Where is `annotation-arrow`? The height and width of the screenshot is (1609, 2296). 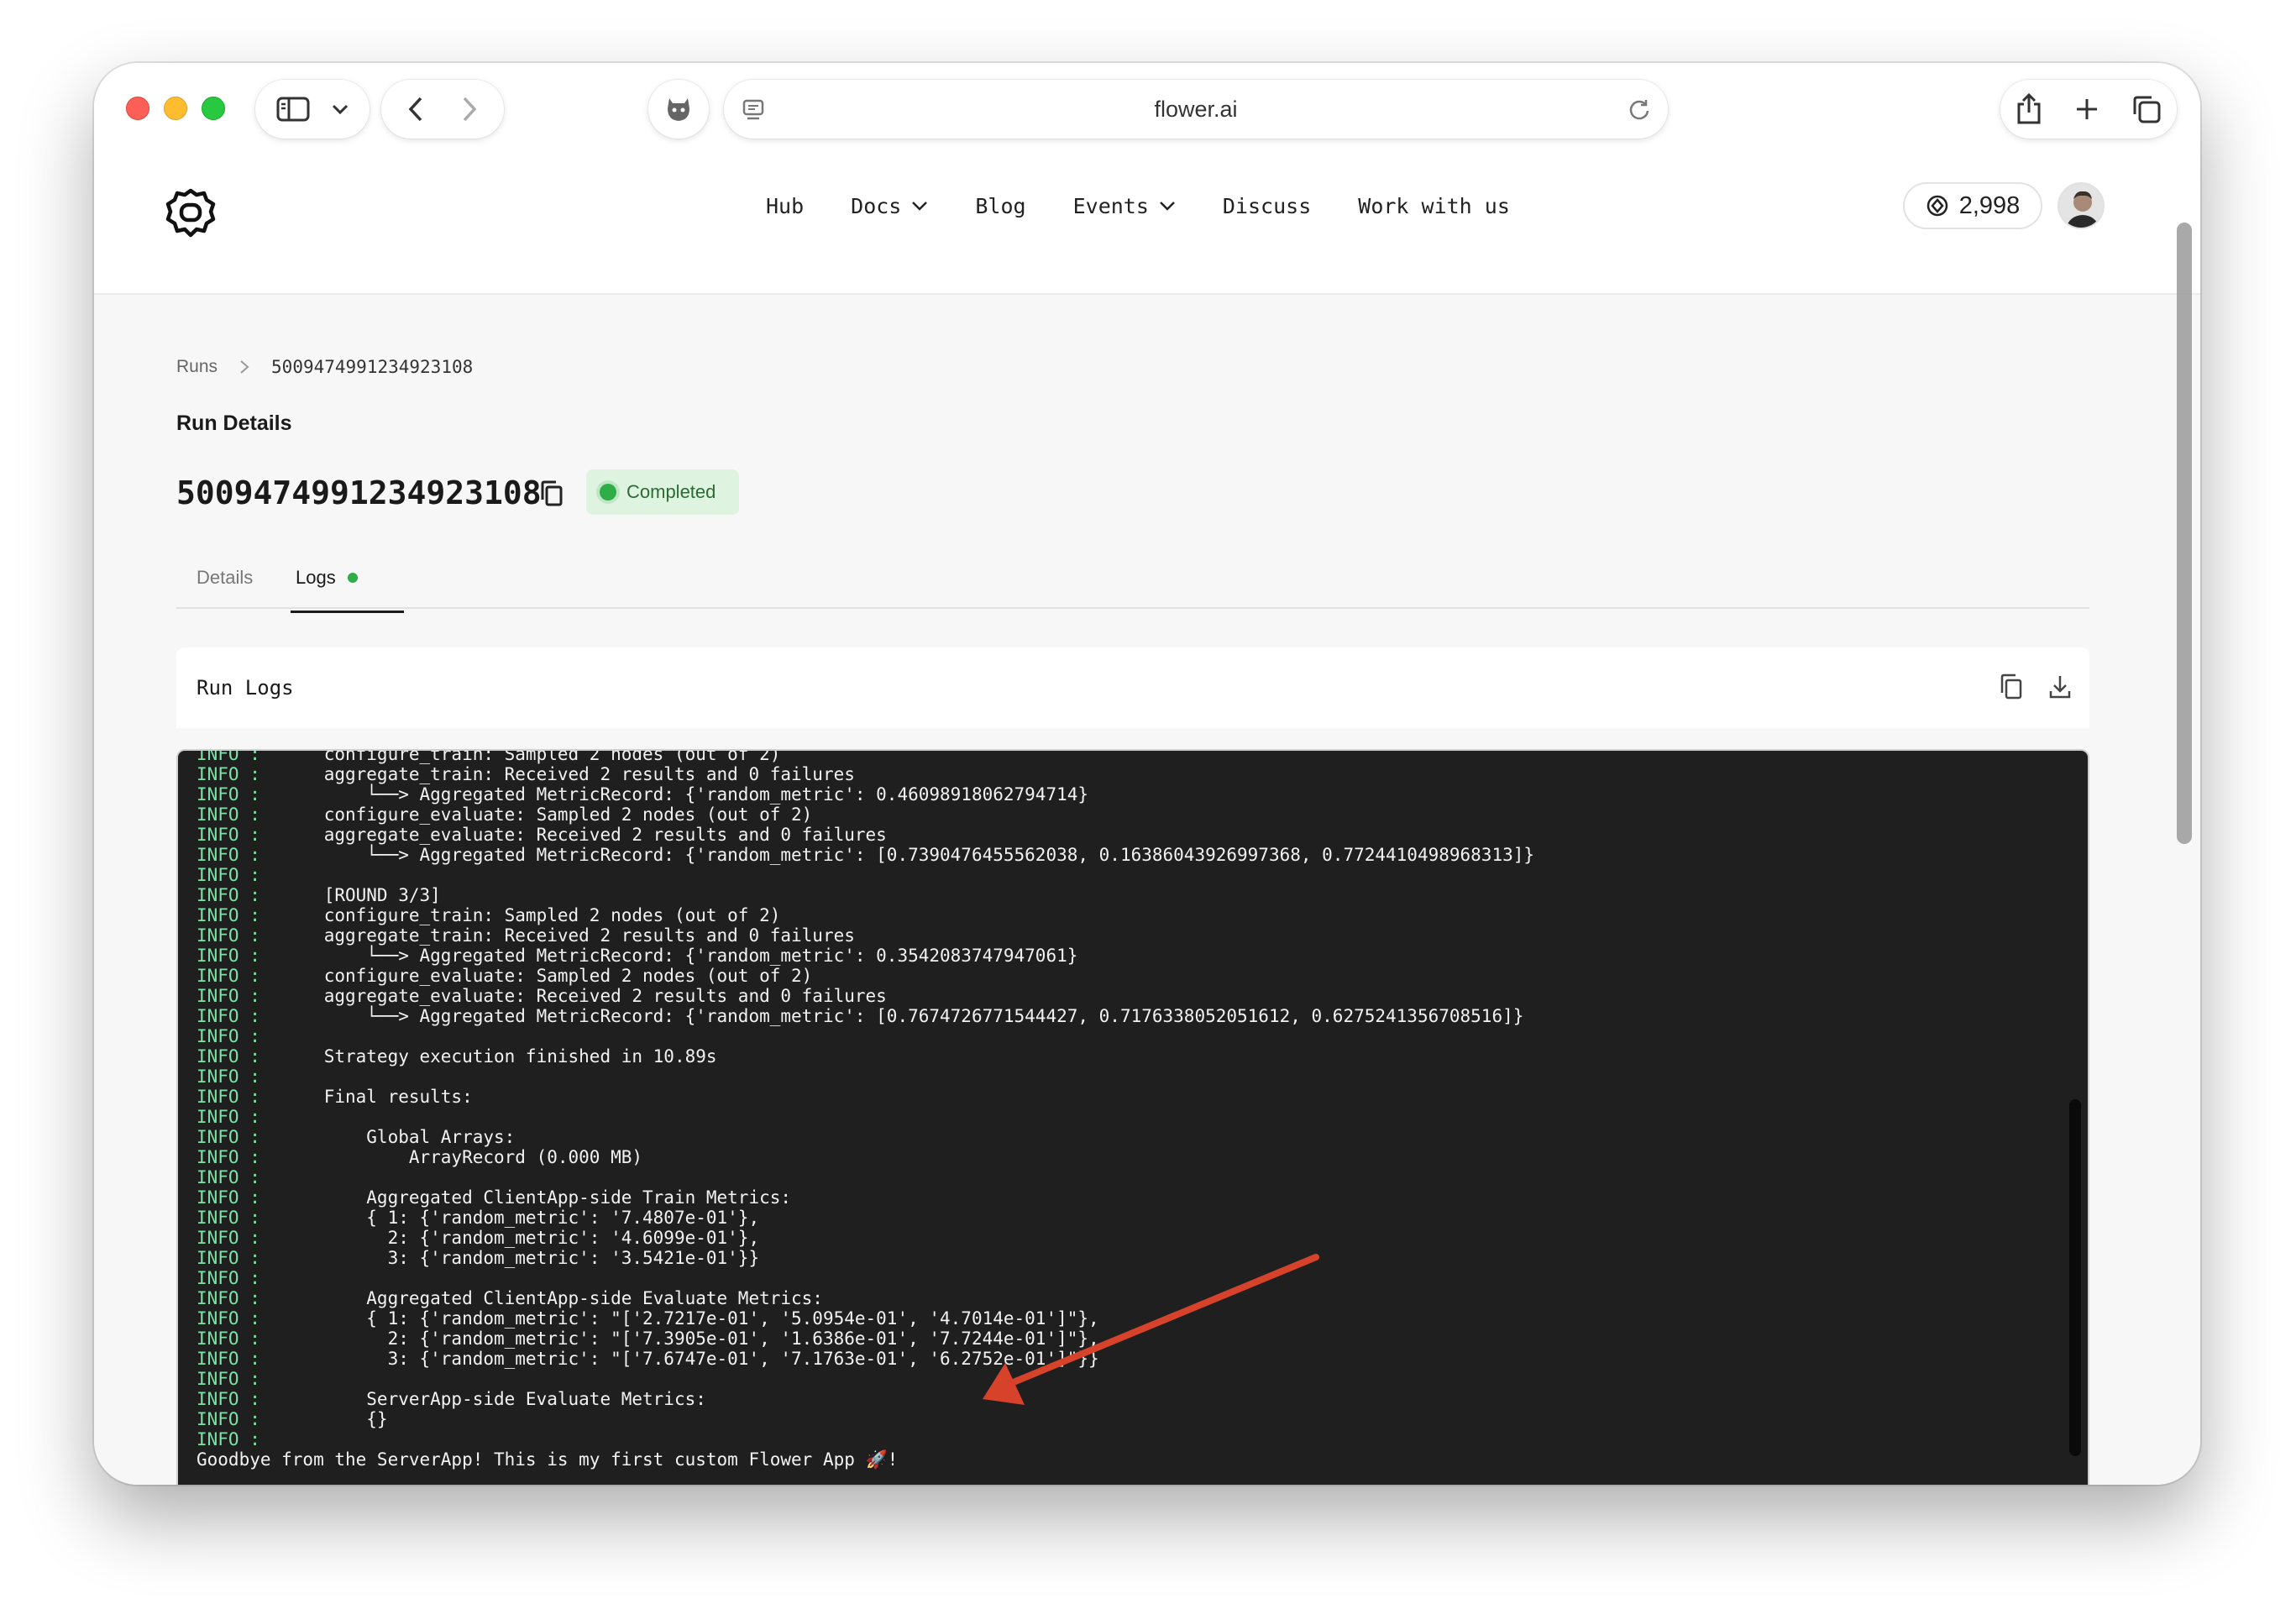 annotation-arrow is located at coordinates (1151, 1329).